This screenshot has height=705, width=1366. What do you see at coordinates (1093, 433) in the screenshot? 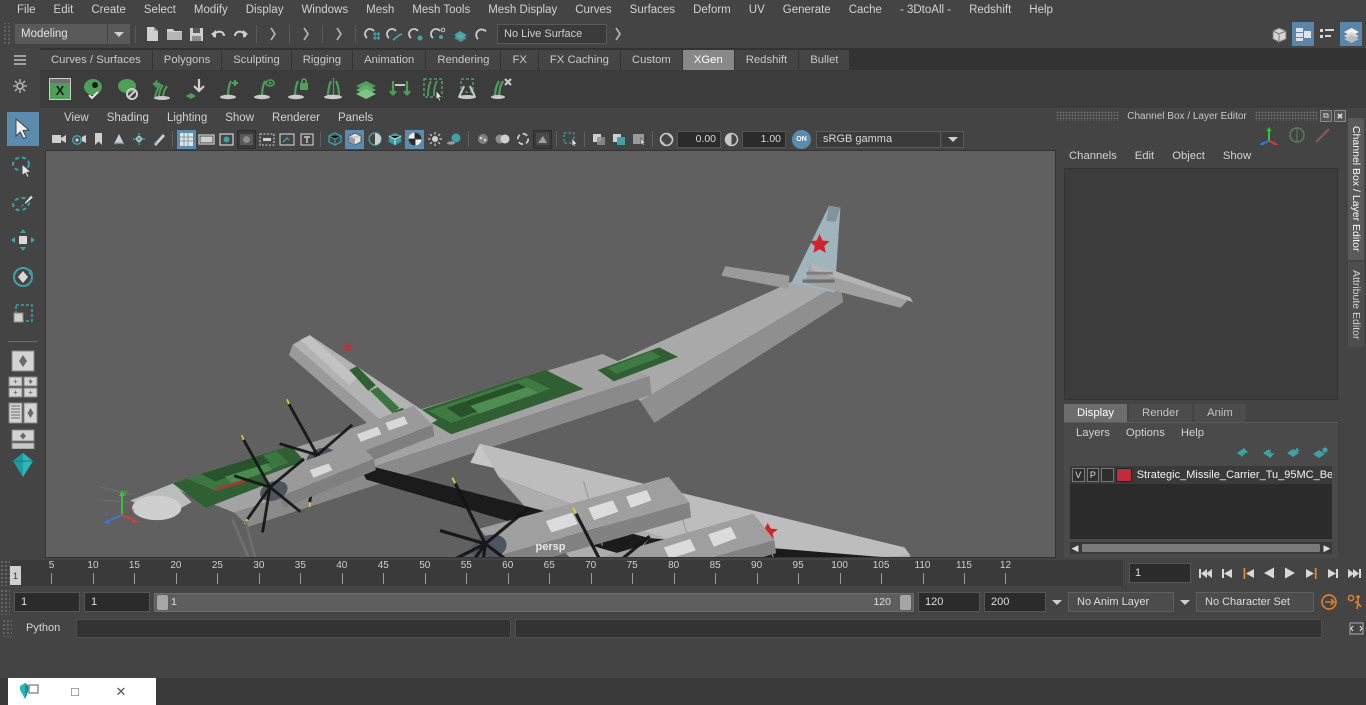
I see `layer-editor-menu-layers: Layers` at bounding box center [1093, 433].